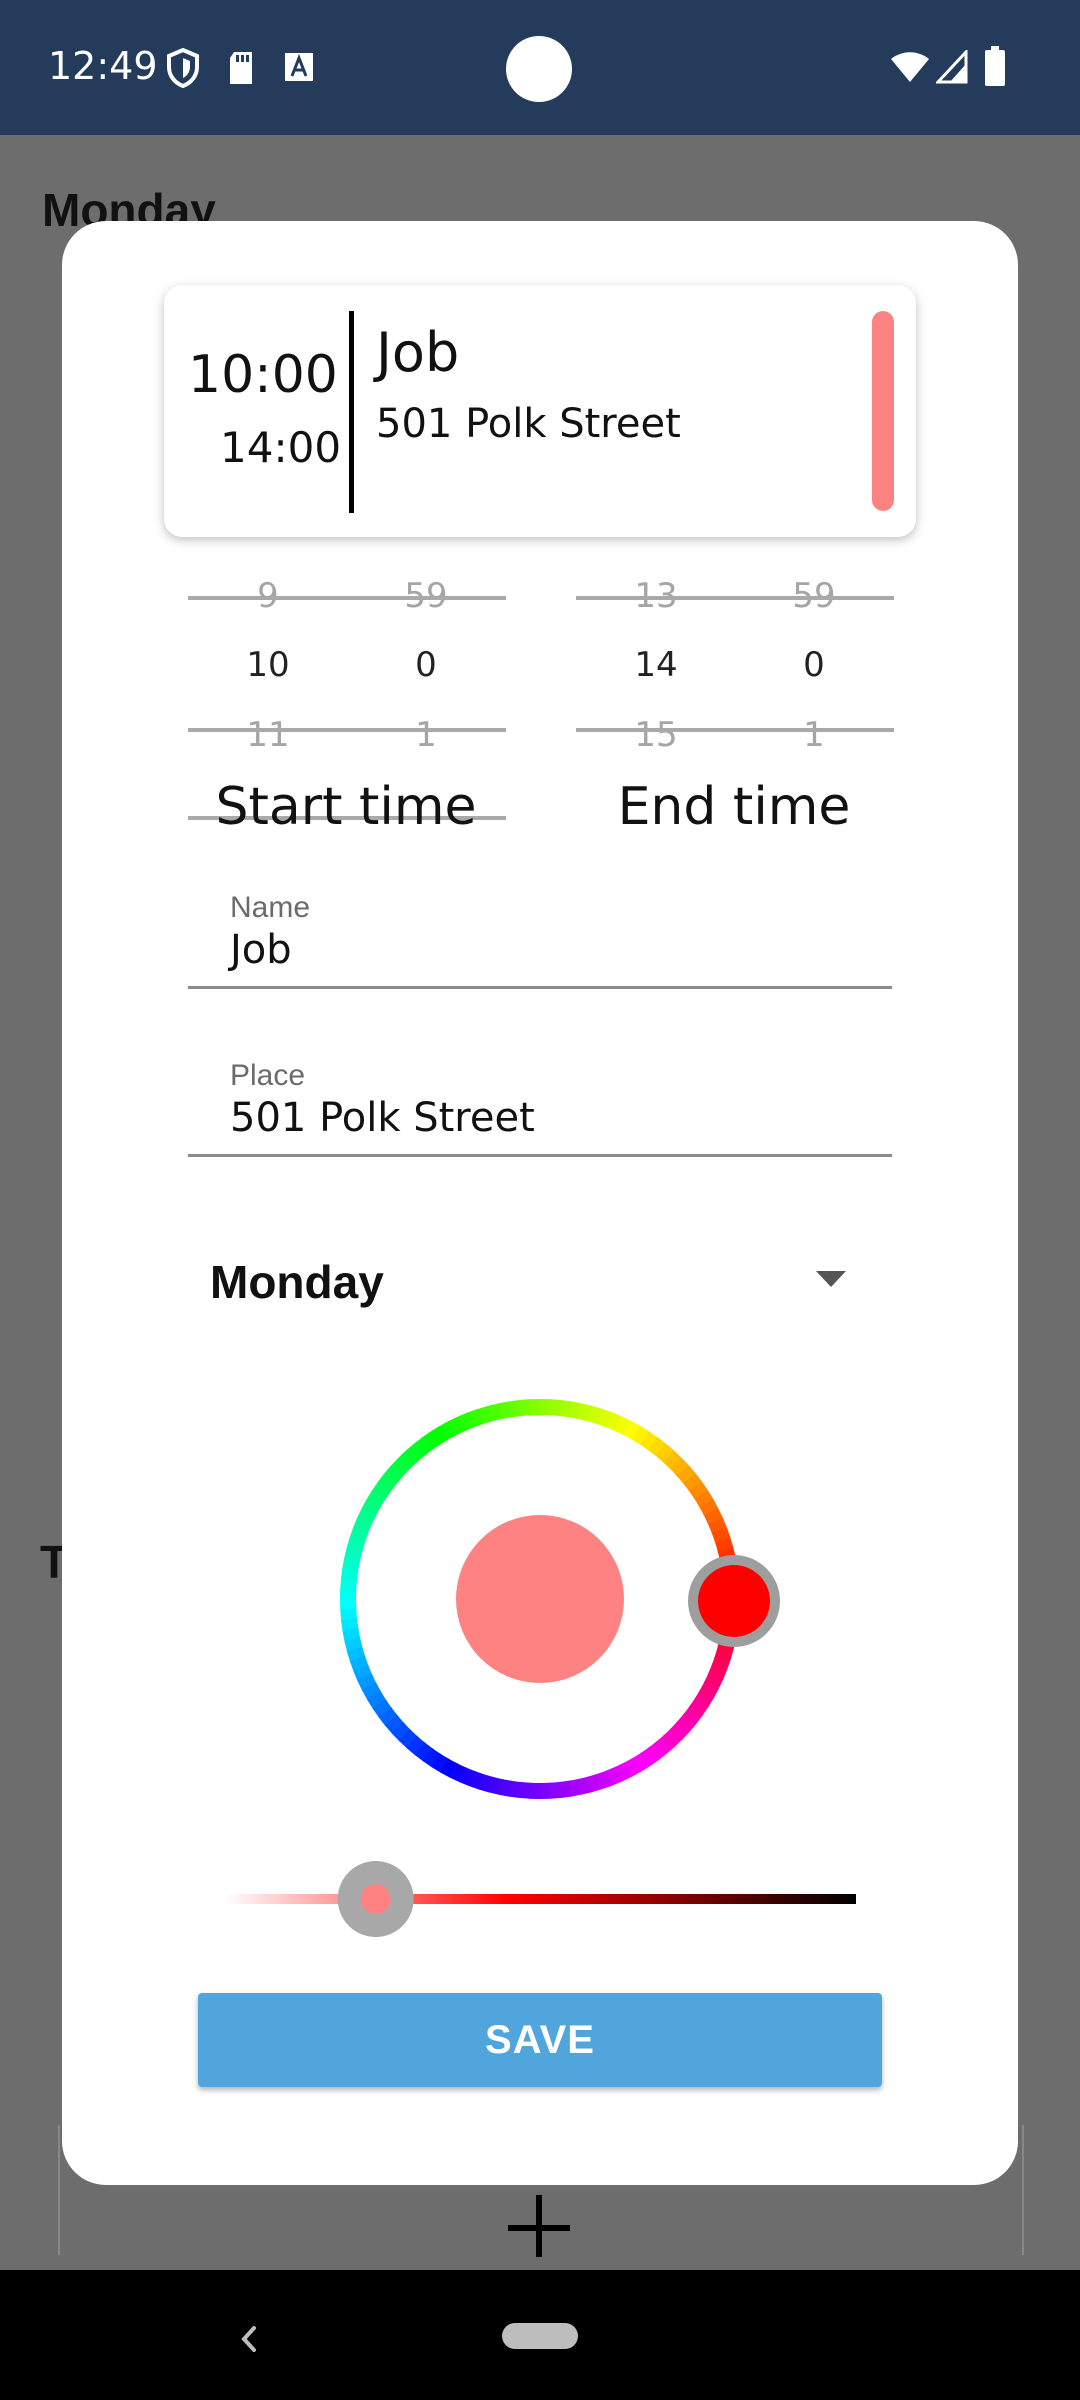 The width and height of the screenshot is (1080, 2400). What do you see at coordinates (540, 1899) in the screenshot?
I see `lightness-slider-track` at bounding box center [540, 1899].